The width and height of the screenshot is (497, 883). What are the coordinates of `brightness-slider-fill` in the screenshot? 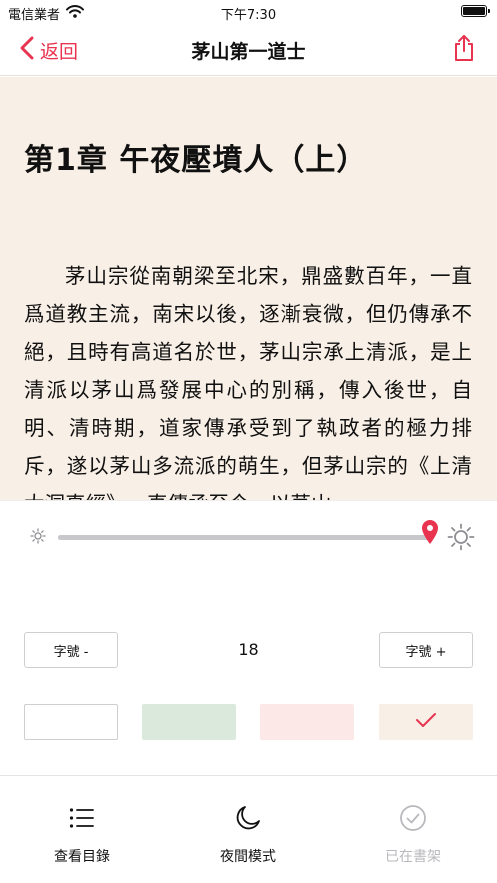 It's located at (244, 537).